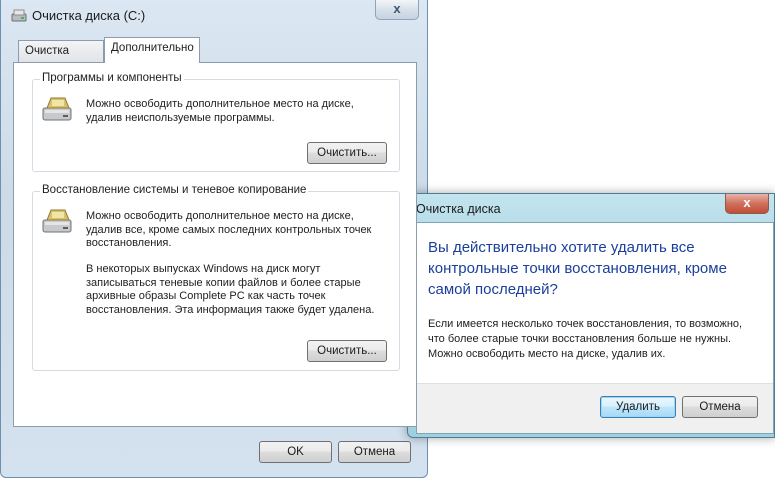 Image resolution: width=775 pixels, height=478 pixels. I want to click on group-title: Программы и компоненты, so click(112, 78).